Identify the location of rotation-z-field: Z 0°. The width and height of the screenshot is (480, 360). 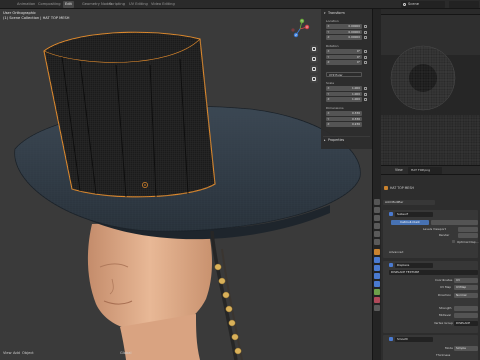
(344, 62).